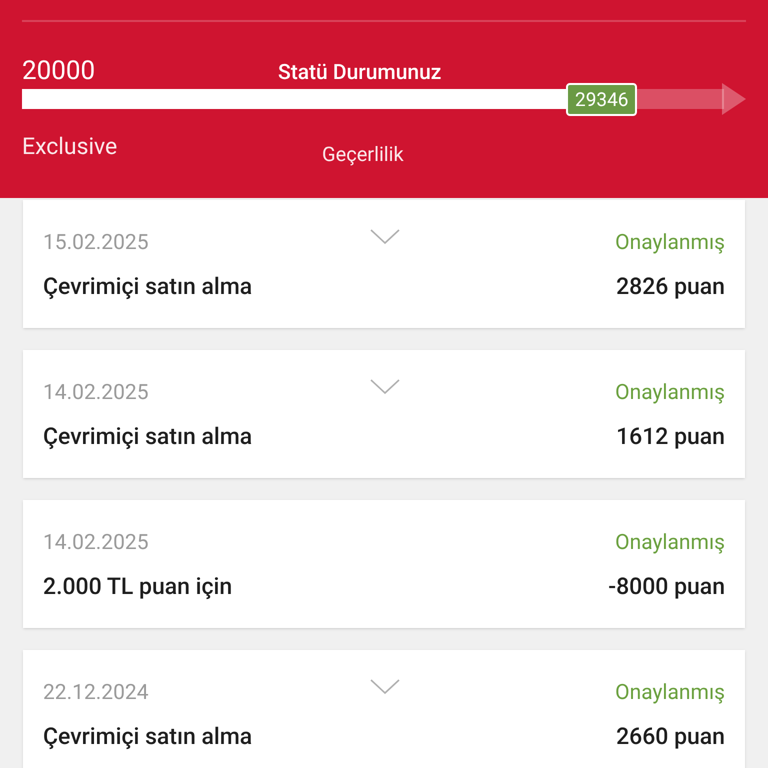  I want to click on transaction-description: 2.000 TL puan için, so click(137, 587).